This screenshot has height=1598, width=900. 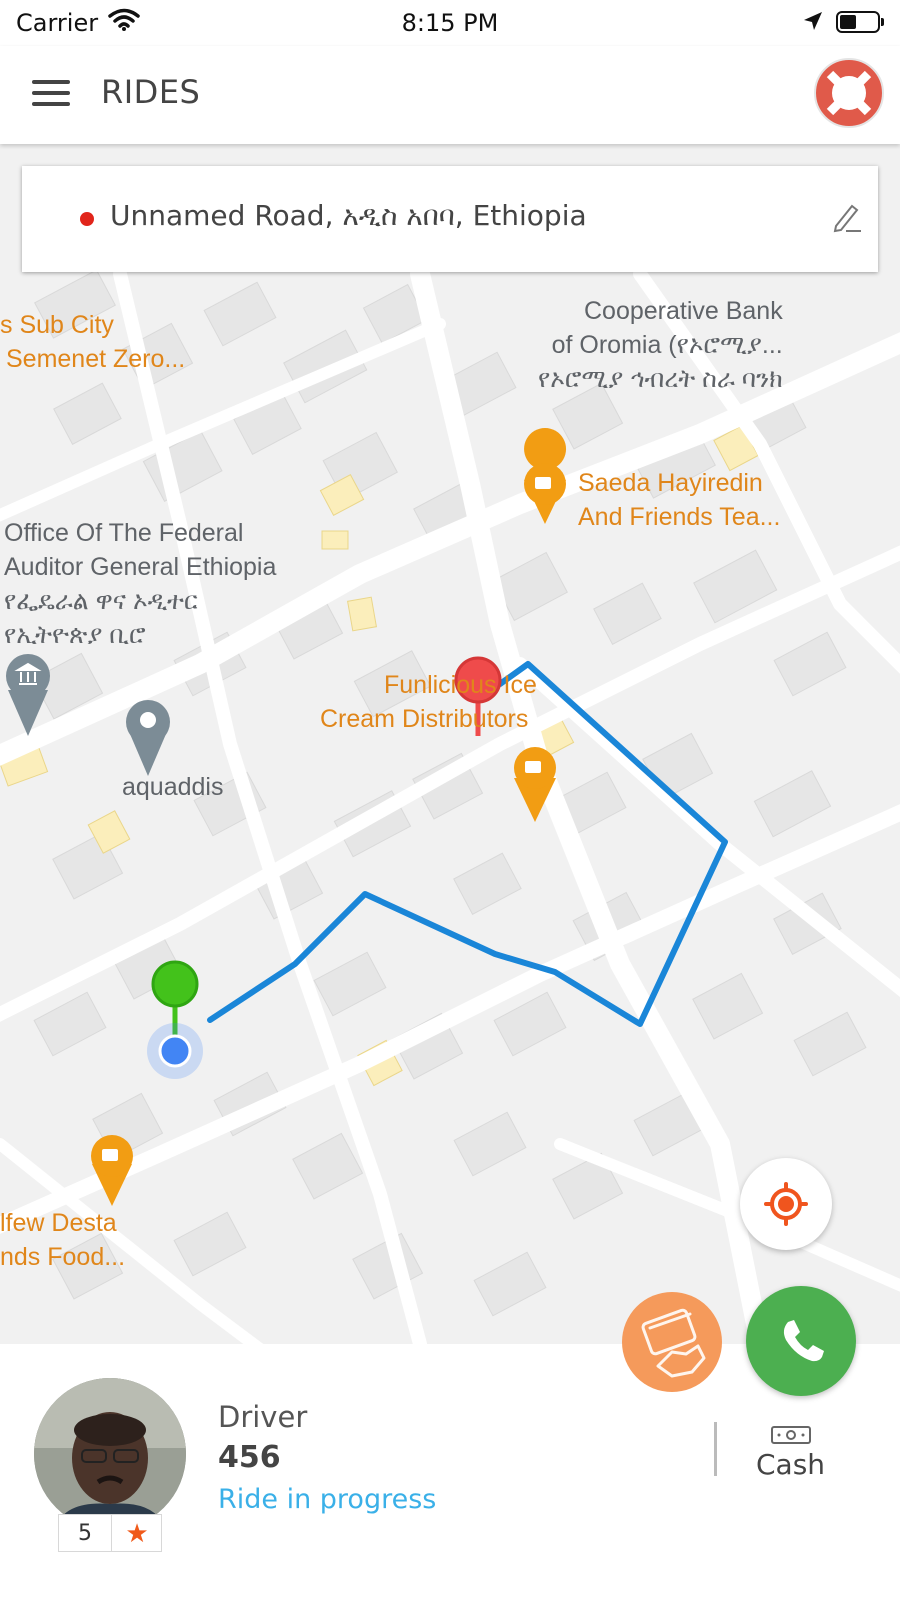 What do you see at coordinates (327, 1499) in the screenshot?
I see `ride-status: Ride in progress` at bounding box center [327, 1499].